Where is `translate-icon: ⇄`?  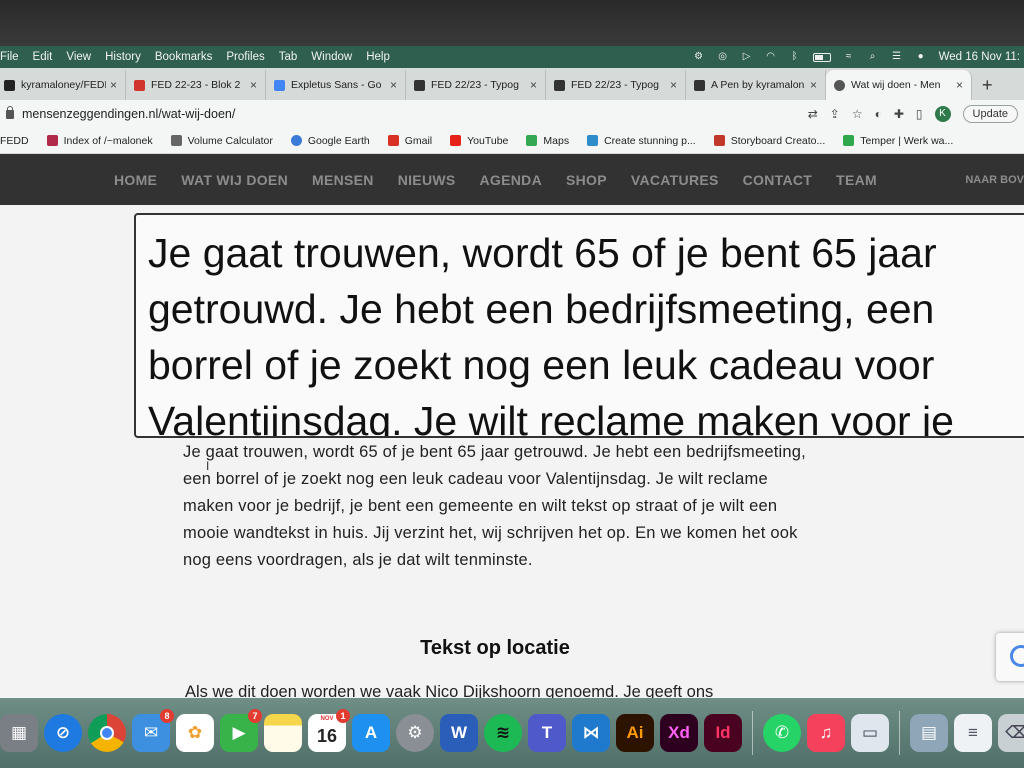
translate-icon: ⇄ is located at coordinates (813, 114).